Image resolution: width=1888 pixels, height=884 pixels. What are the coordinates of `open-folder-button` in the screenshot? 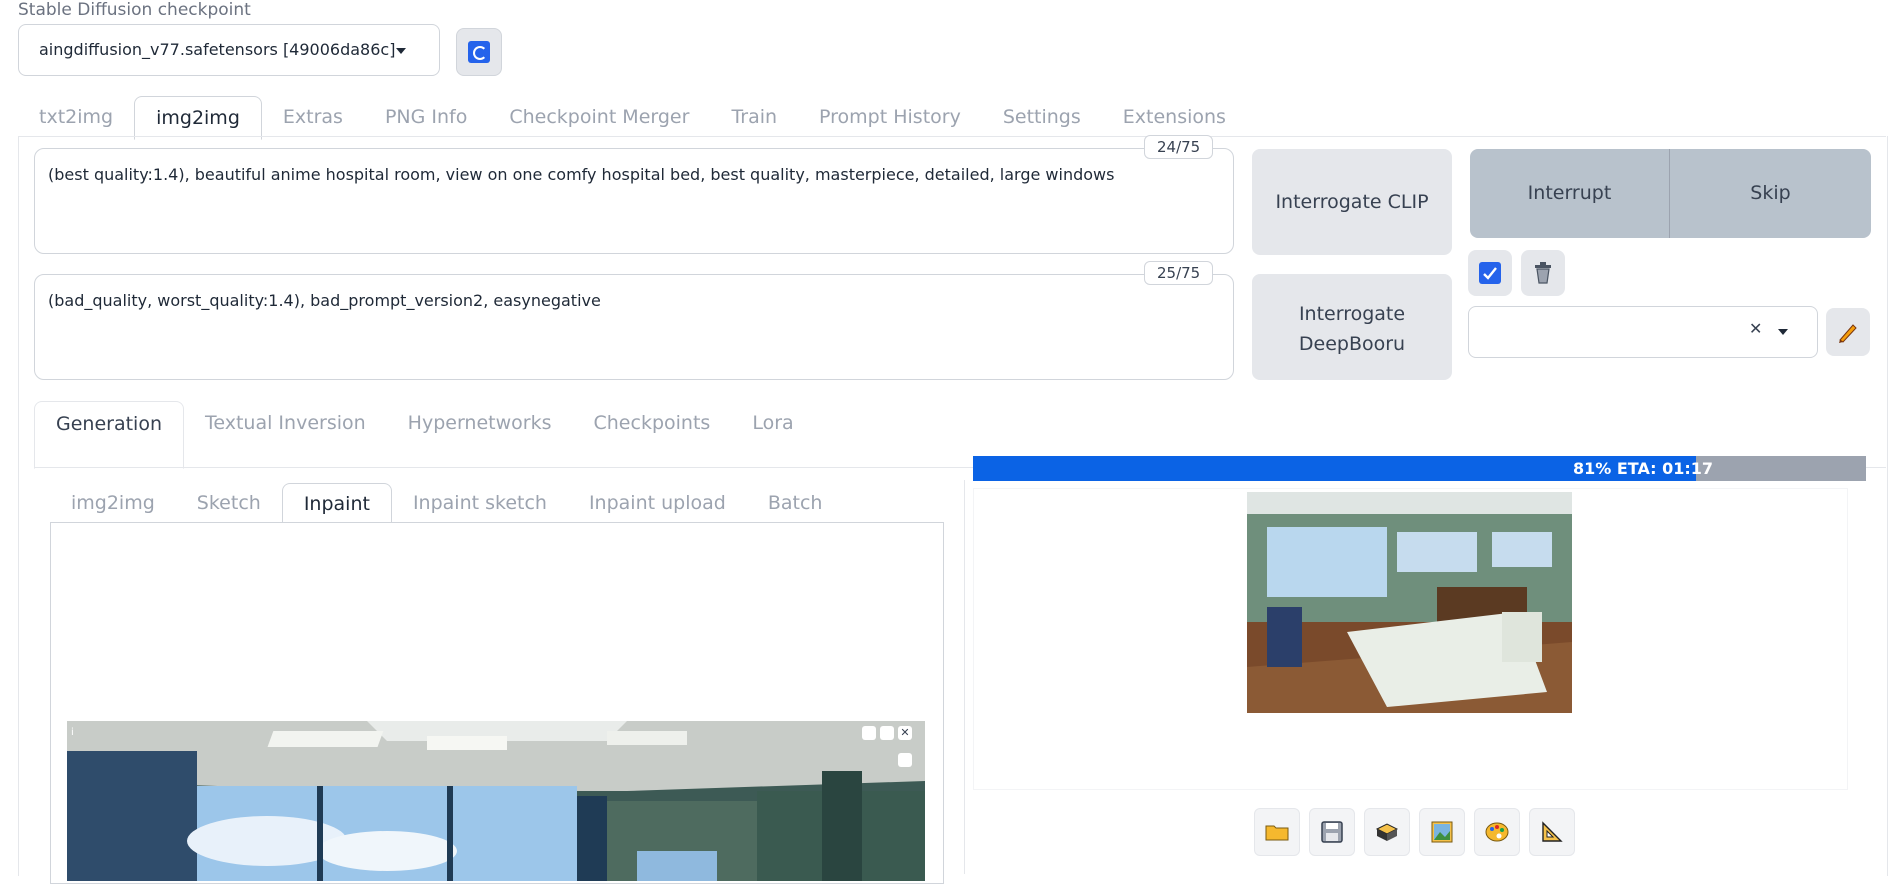 It's located at (1277, 832).